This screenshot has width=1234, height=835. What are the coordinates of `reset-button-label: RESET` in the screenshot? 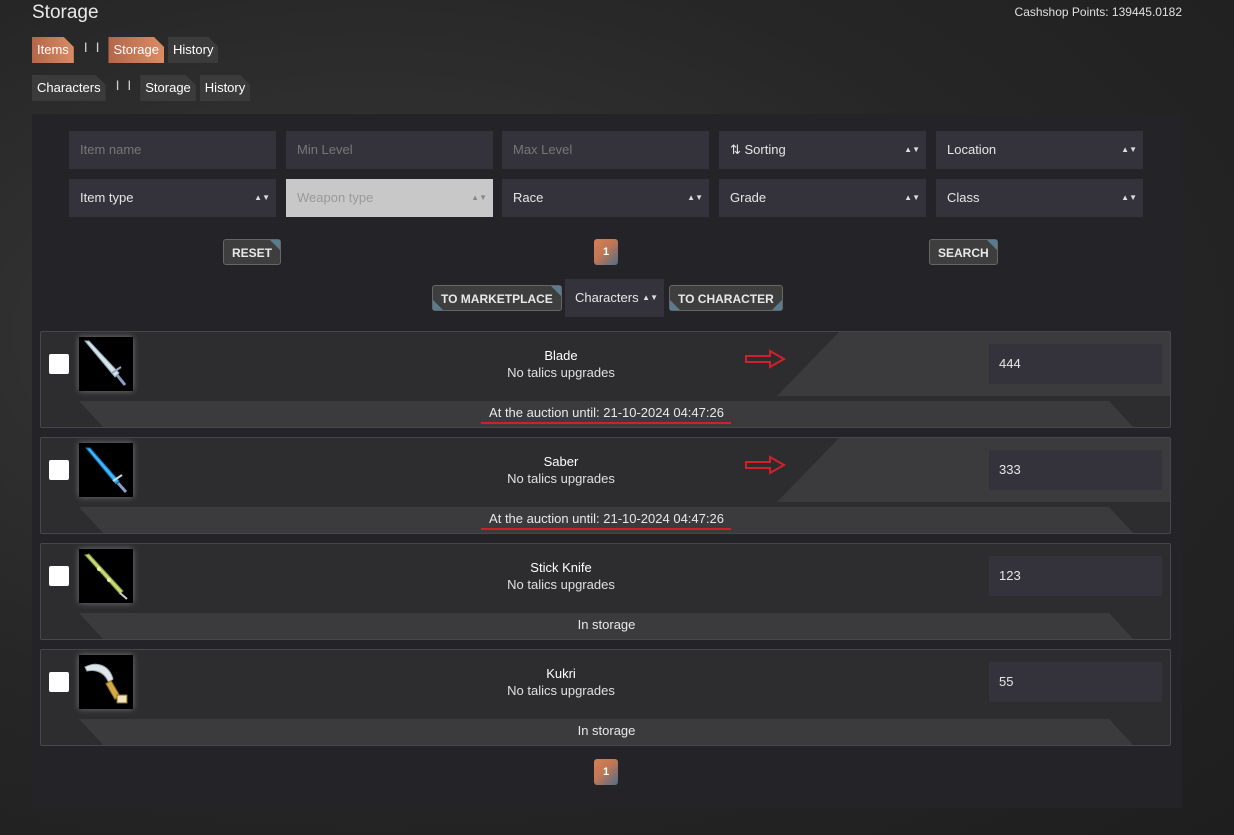 It's located at (252, 253).